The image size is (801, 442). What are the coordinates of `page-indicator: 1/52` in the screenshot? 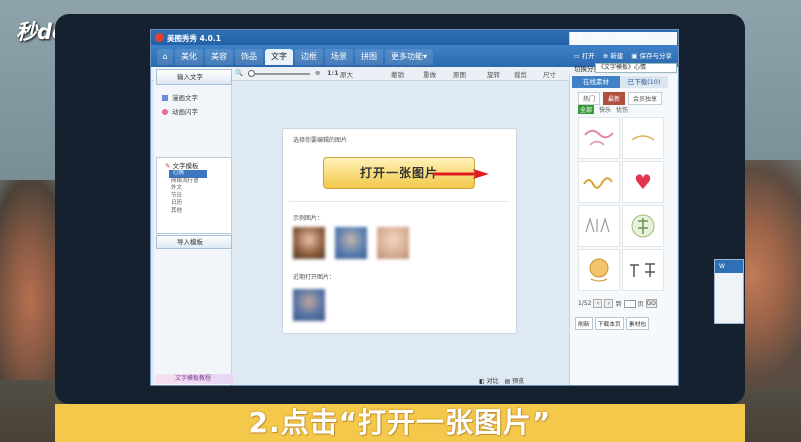 It's located at (585, 303).